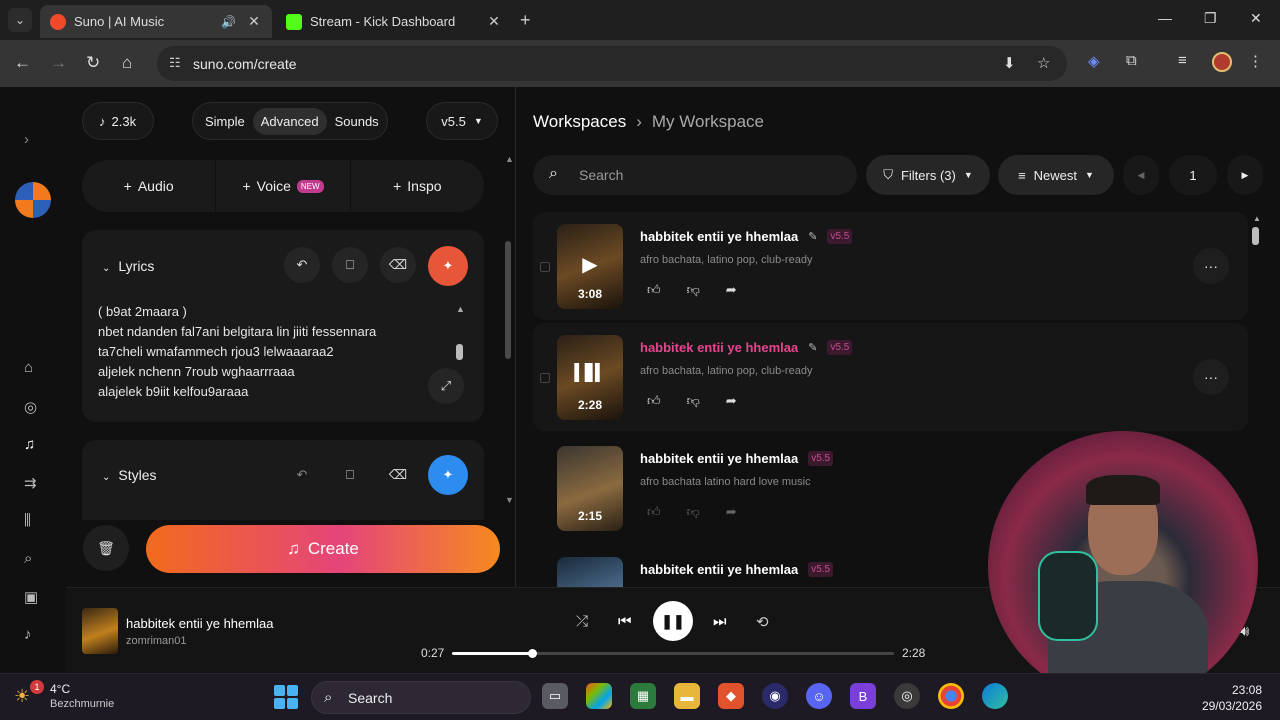 The width and height of the screenshot is (1280, 720). What do you see at coordinates (1229, 698) in the screenshot?
I see `system-clock: 23:08 29/03/2026` at bounding box center [1229, 698].